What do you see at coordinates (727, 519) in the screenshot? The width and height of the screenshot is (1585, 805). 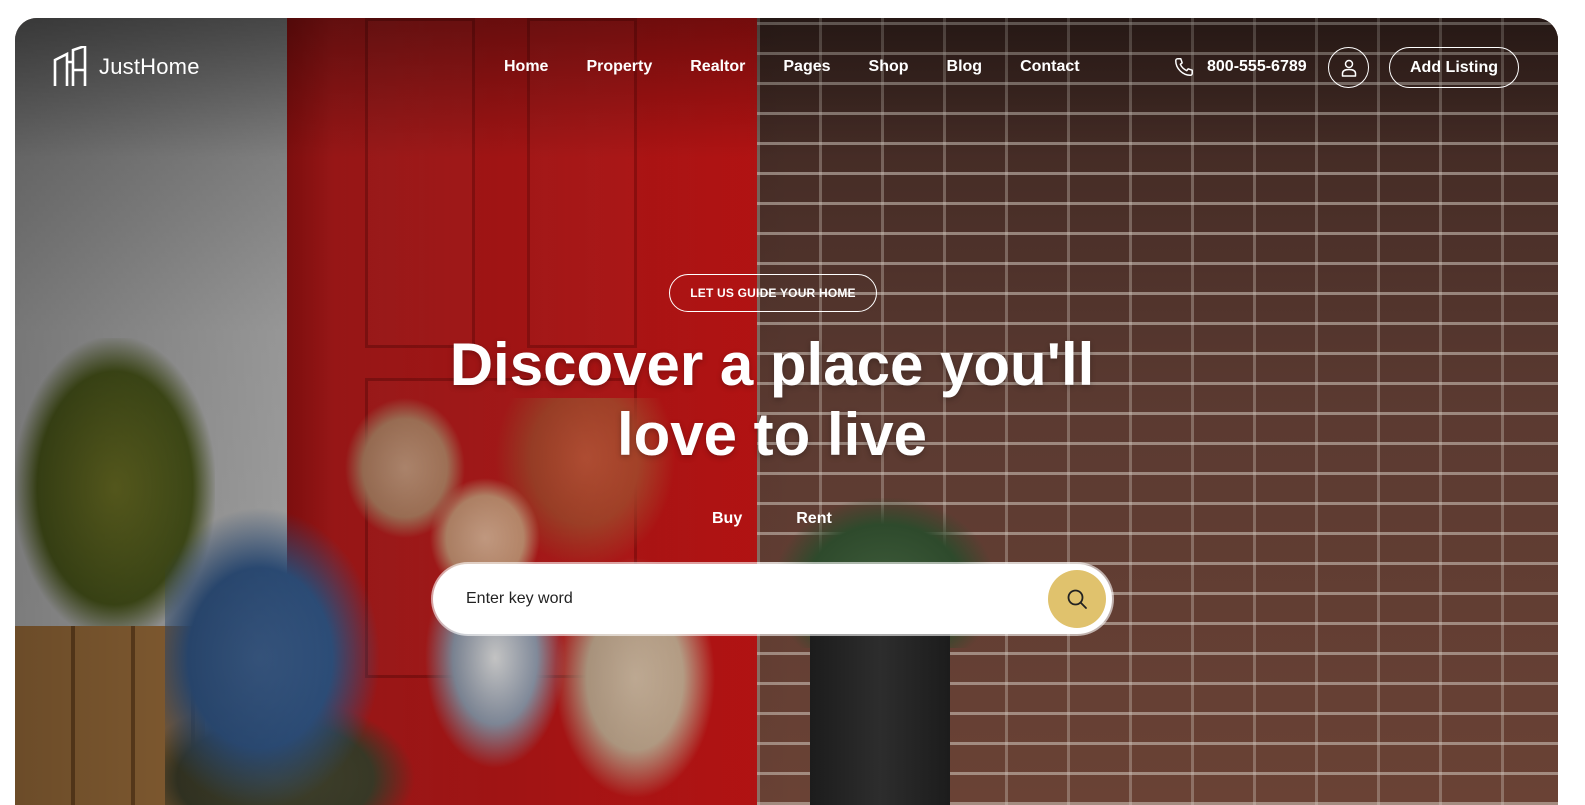 I see `tab-buy: Buy` at bounding box center [727, 519].